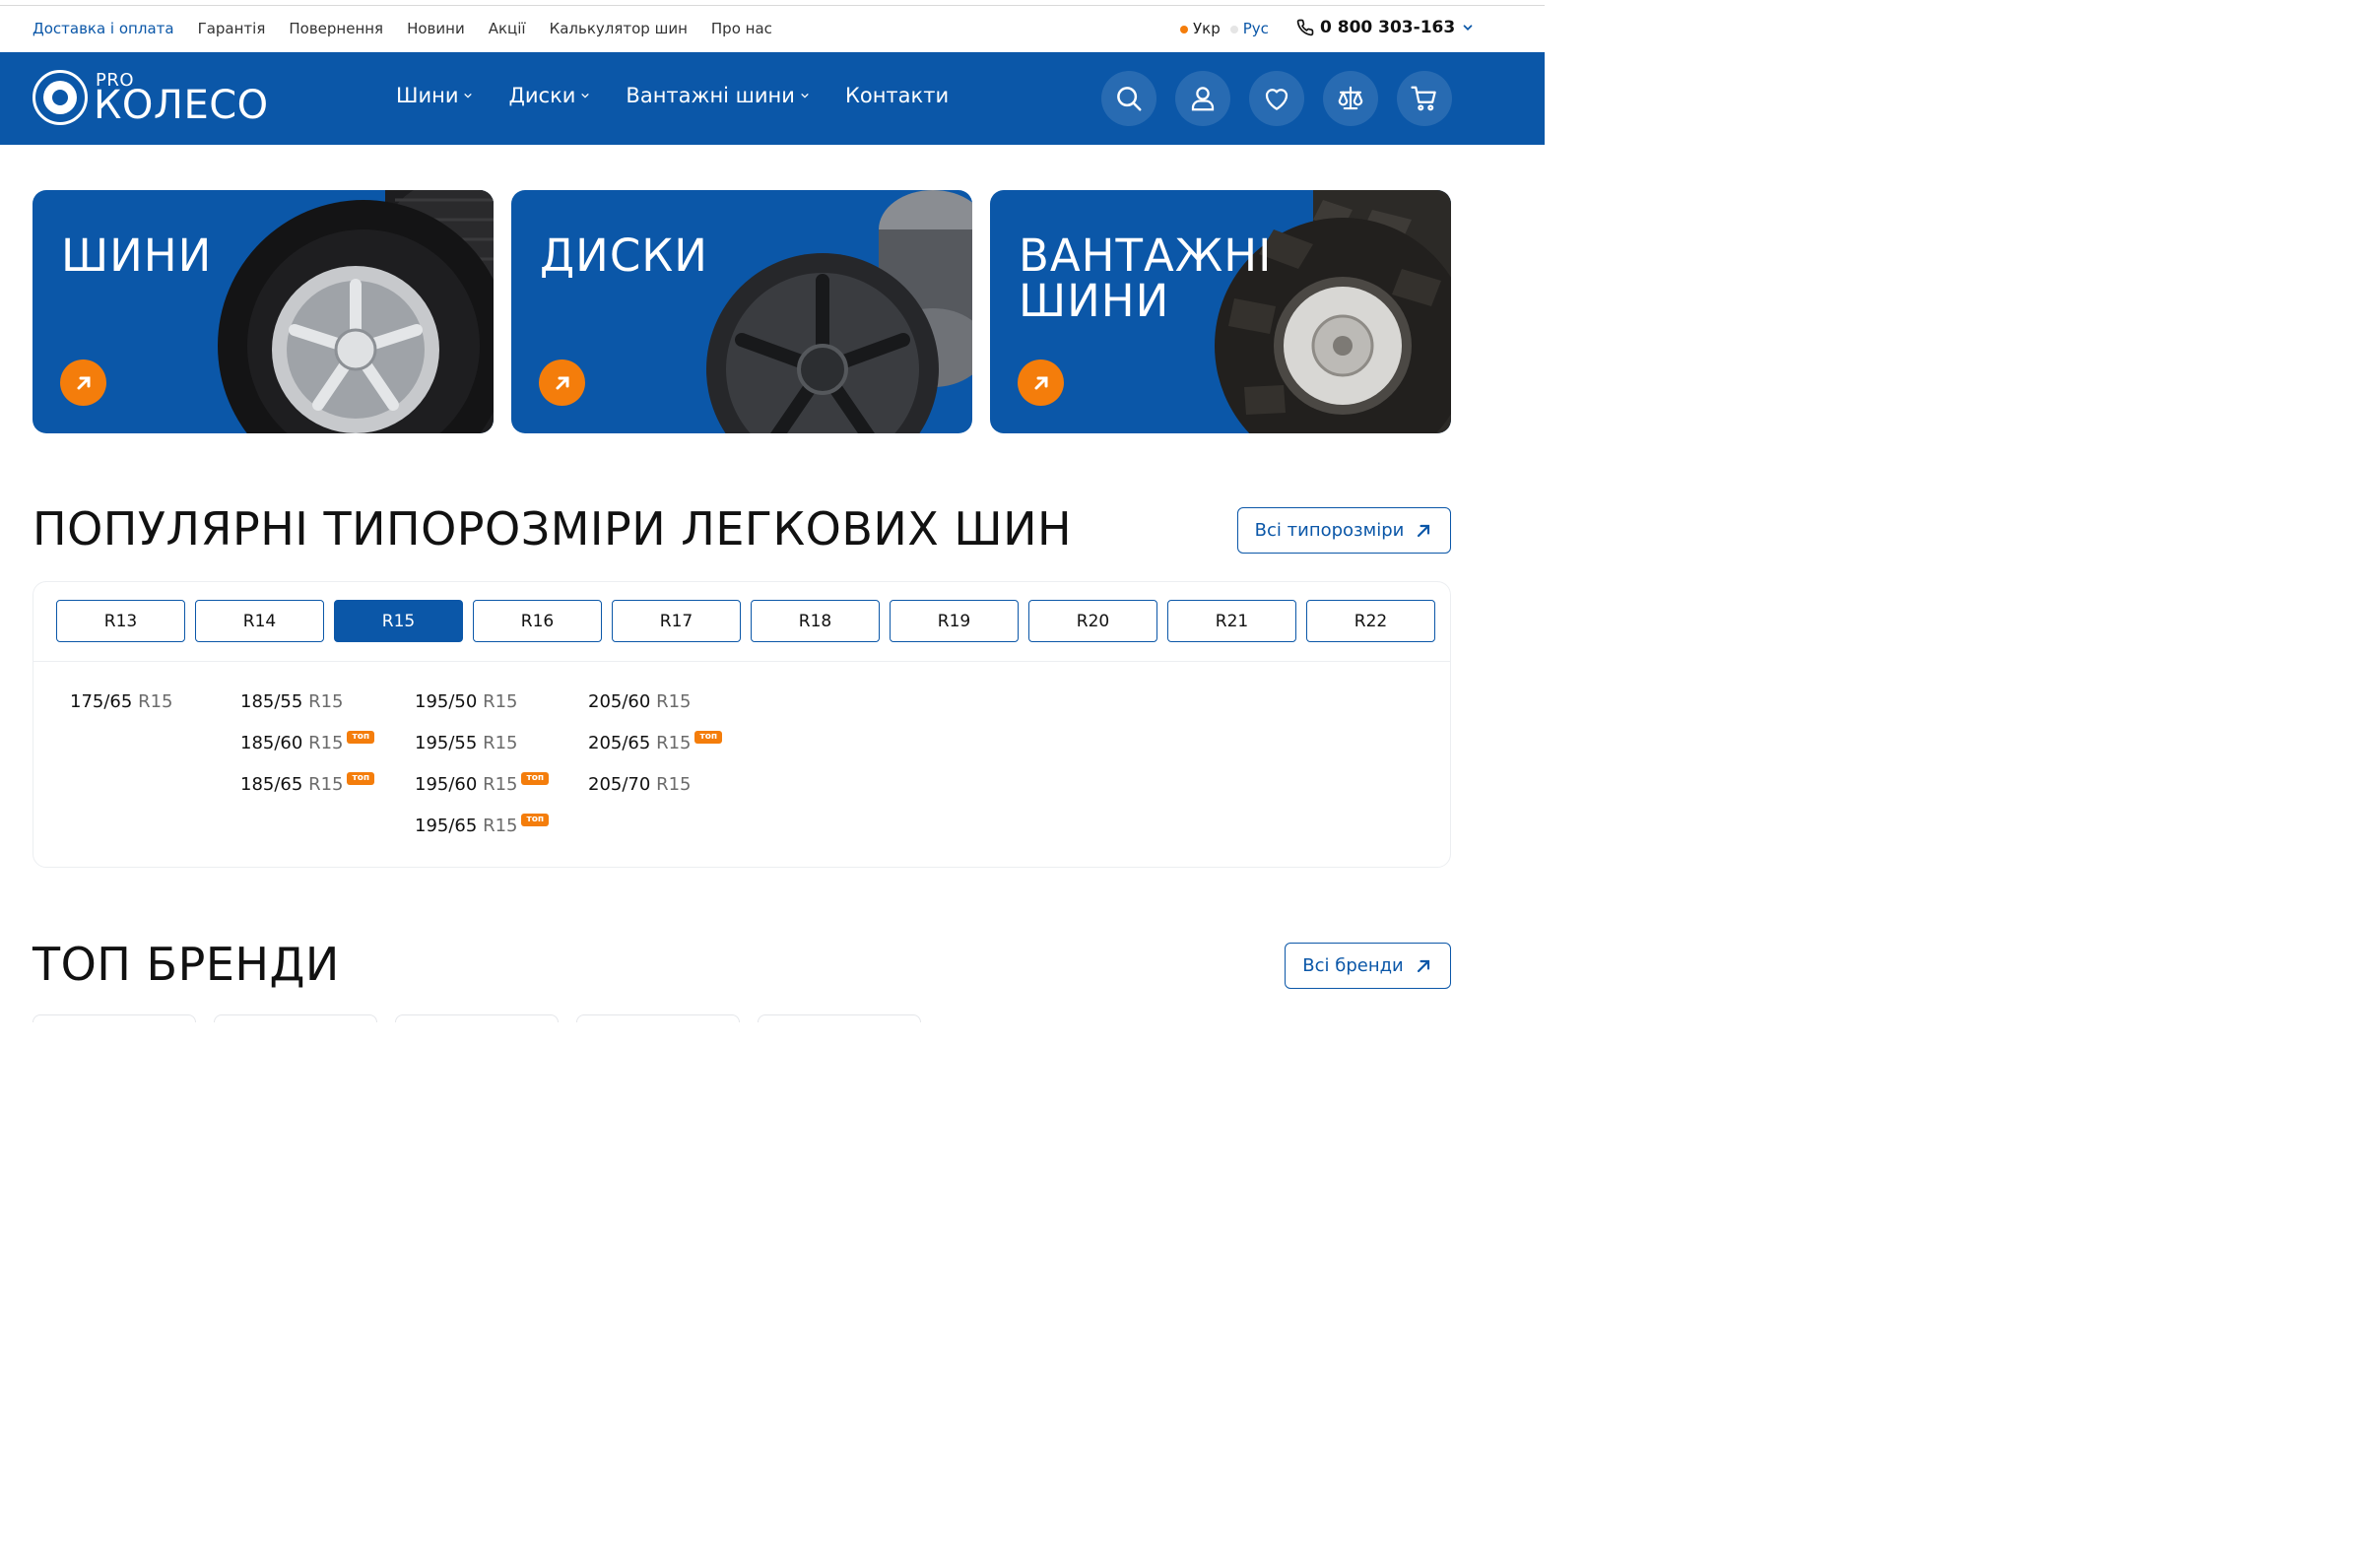 The image size is (2378, 1568). I want to click on all-brands-label: Всі бренди, so click(1353, 966).